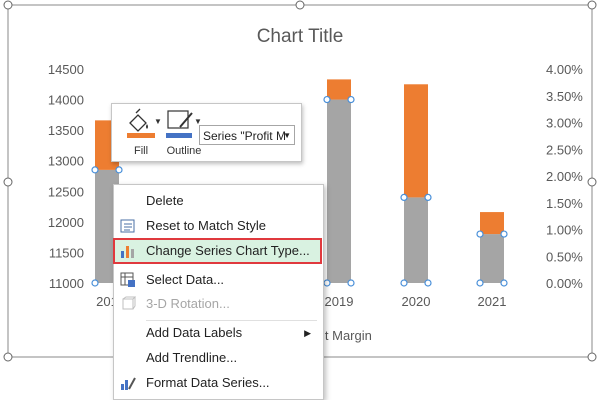 This screenshot has height=400, width=600. What do you see at coordinates (194, 332) in the screenshot?
I see `menu-item-label: Add Data Labels` at bounding box center [194, 332].